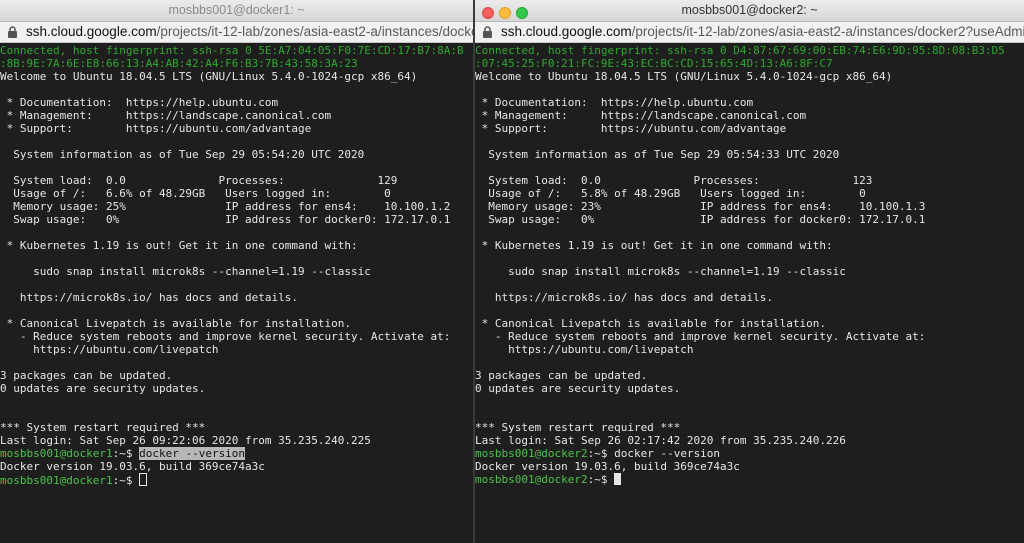  I want to click on window-title: mosbbs001@docker1: ~, so click(236, 10).